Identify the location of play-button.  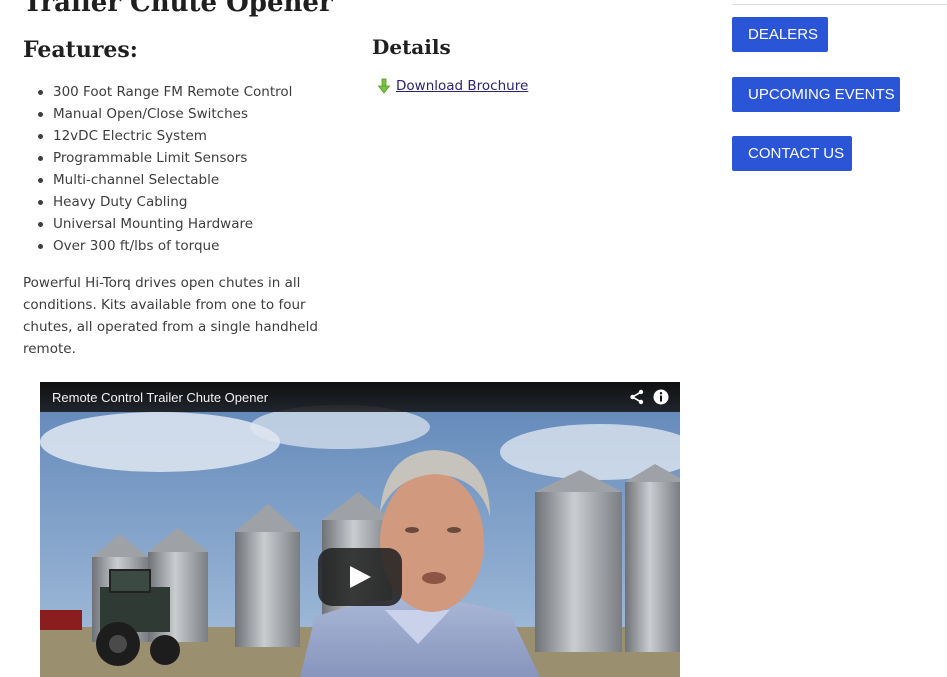
(360, 577).